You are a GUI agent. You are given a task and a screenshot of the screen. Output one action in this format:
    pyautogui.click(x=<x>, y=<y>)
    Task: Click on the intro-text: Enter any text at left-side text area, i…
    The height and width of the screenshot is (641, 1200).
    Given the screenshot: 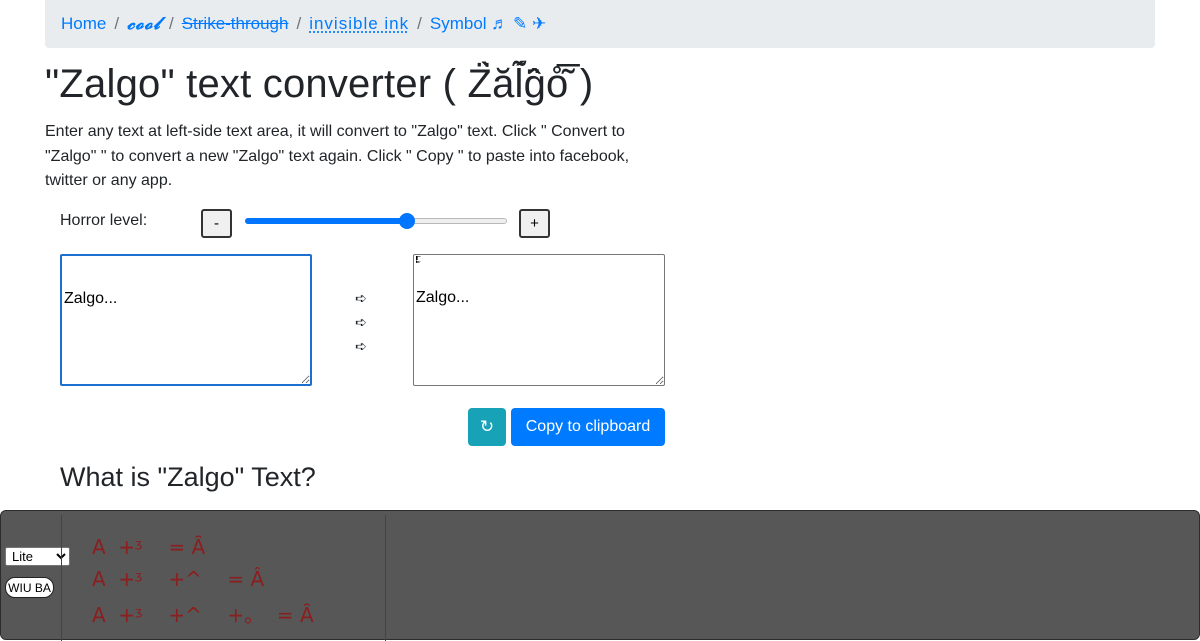 What is the action you would take?
    pyautogui.click(x=337, y=156)
    